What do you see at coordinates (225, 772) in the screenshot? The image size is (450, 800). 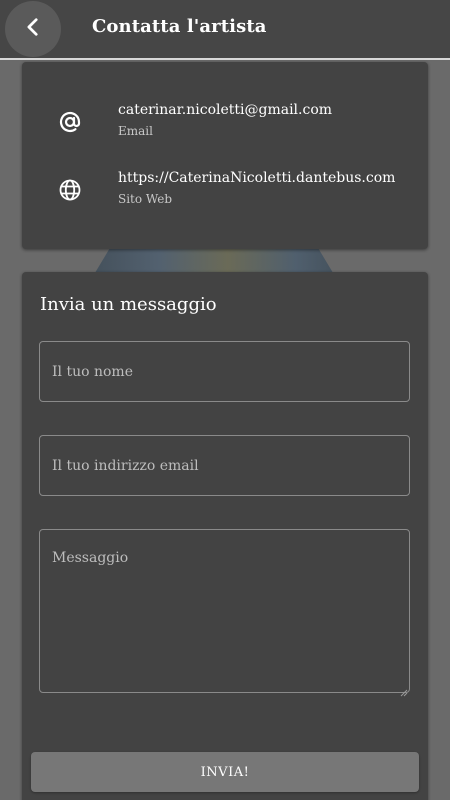 I see `send-button: INVIA!` at bounding box center [225, 772].